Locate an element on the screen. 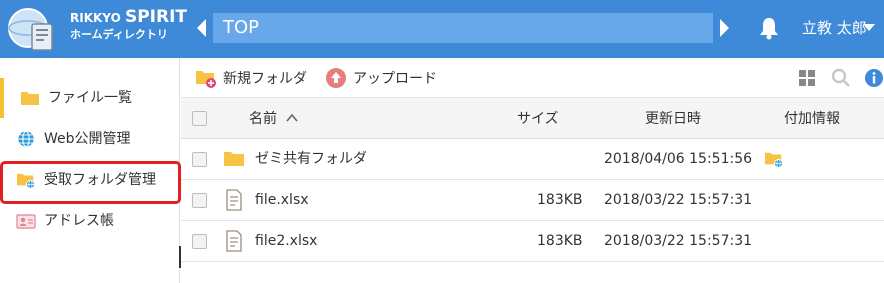  new-folder-icon is located at coordinates (206, 79).